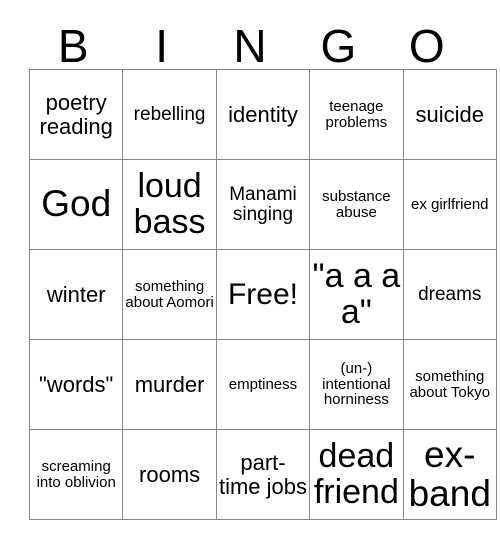  I want to click on bingo-header-letter-o: O, so click(426, 45).